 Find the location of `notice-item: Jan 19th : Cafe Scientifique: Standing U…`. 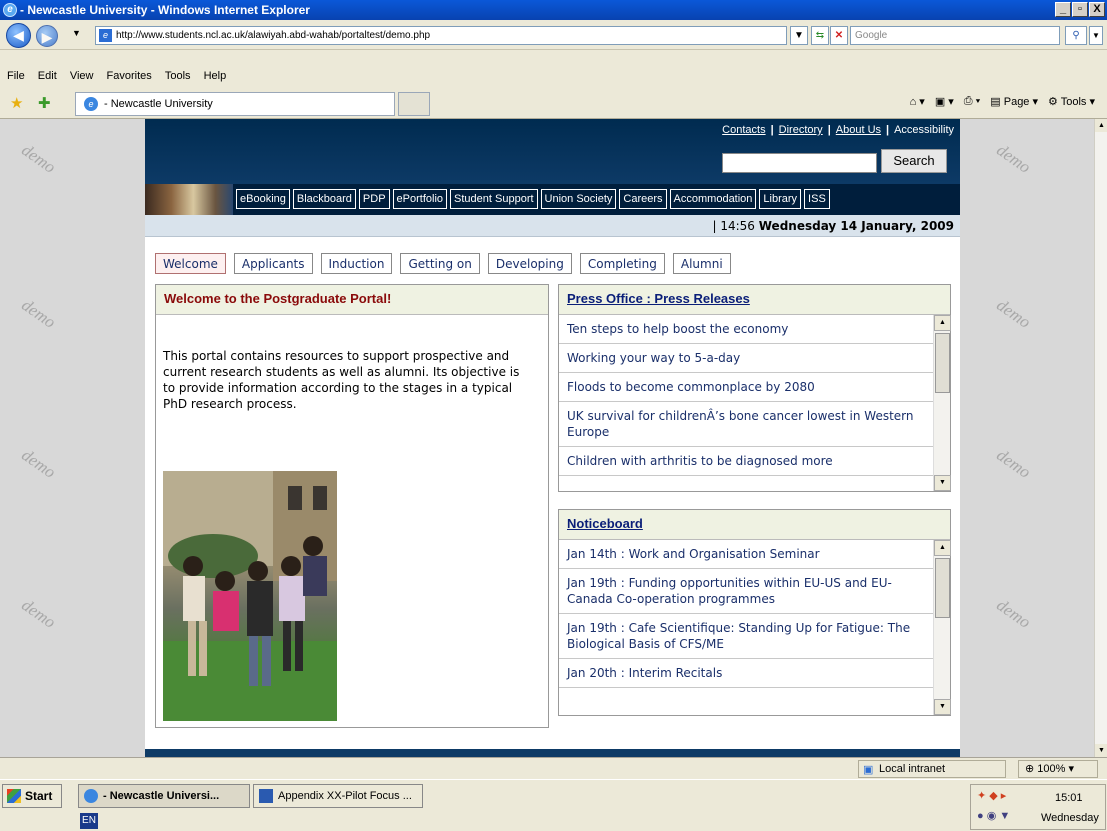

notice-item: Jan 19th : Cafe Scientifique: Standing U… is located at coordinates (746, 636).